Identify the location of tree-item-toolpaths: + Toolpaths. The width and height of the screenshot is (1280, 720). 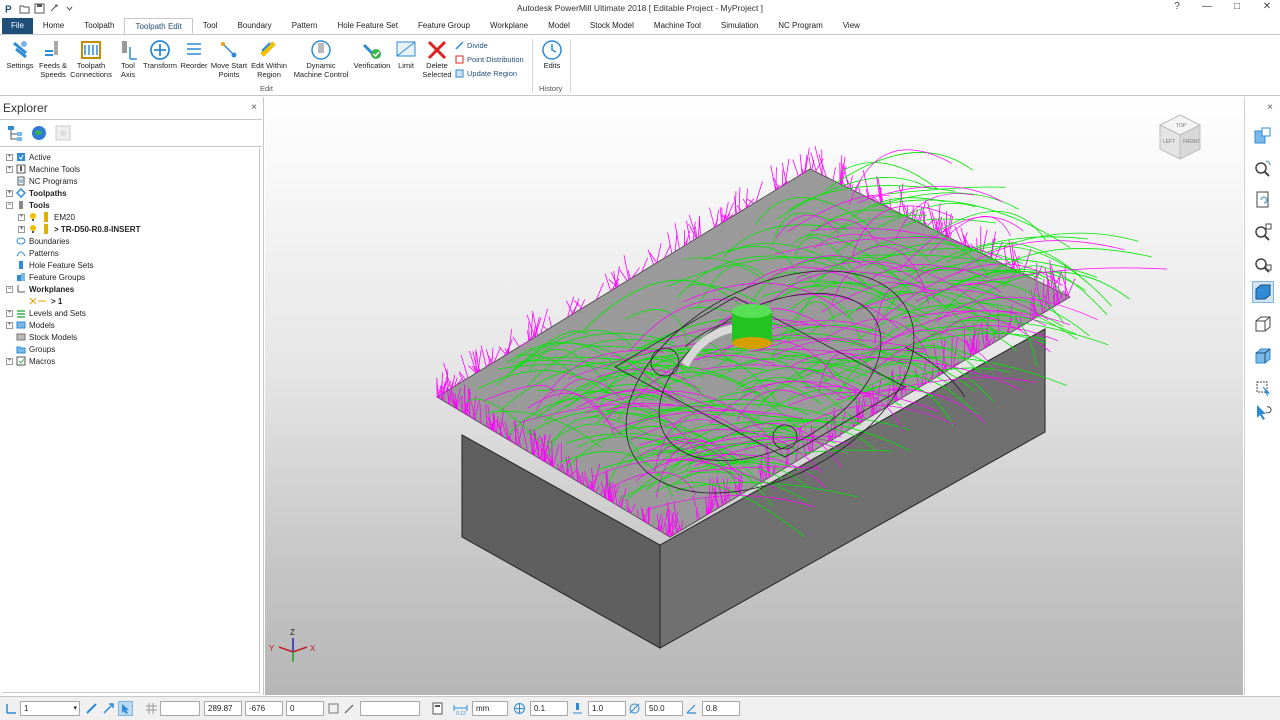
(36, 193).